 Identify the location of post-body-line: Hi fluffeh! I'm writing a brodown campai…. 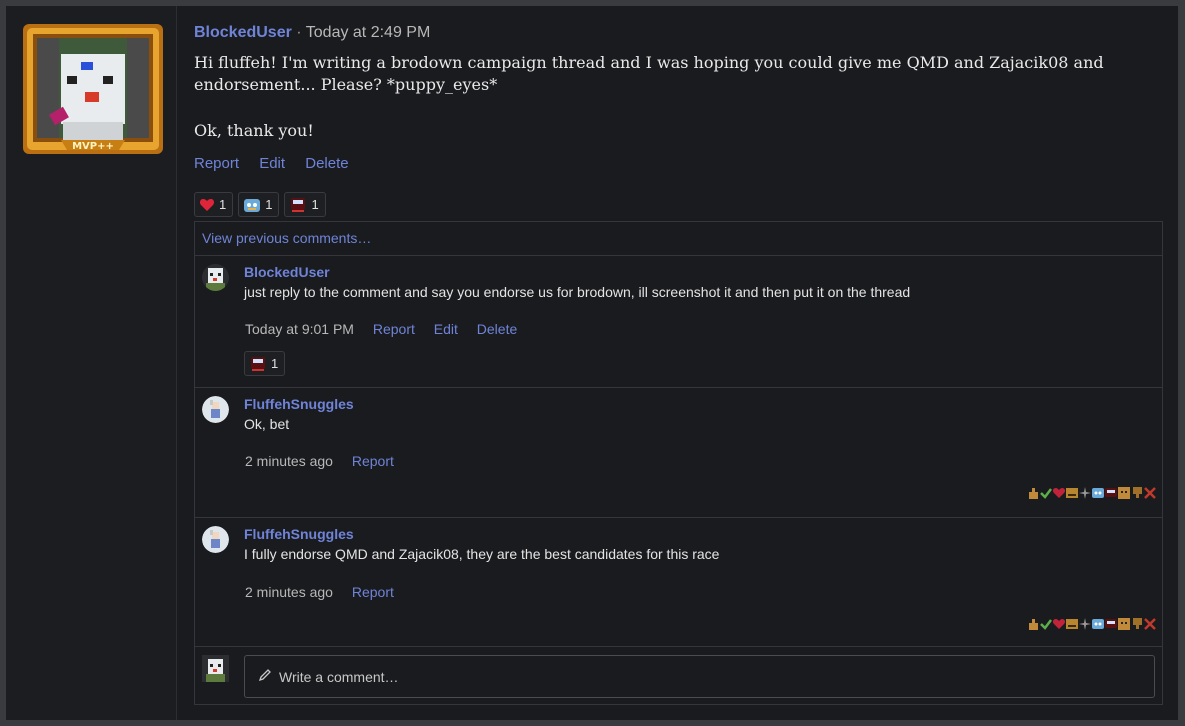
(649, 62).